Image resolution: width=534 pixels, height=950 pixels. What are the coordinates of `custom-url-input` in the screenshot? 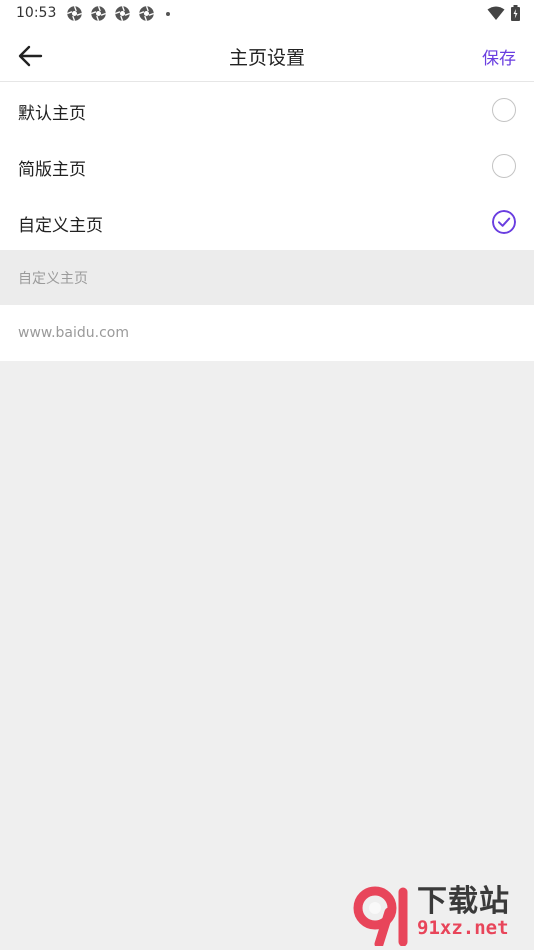 It's located at (268, 333).